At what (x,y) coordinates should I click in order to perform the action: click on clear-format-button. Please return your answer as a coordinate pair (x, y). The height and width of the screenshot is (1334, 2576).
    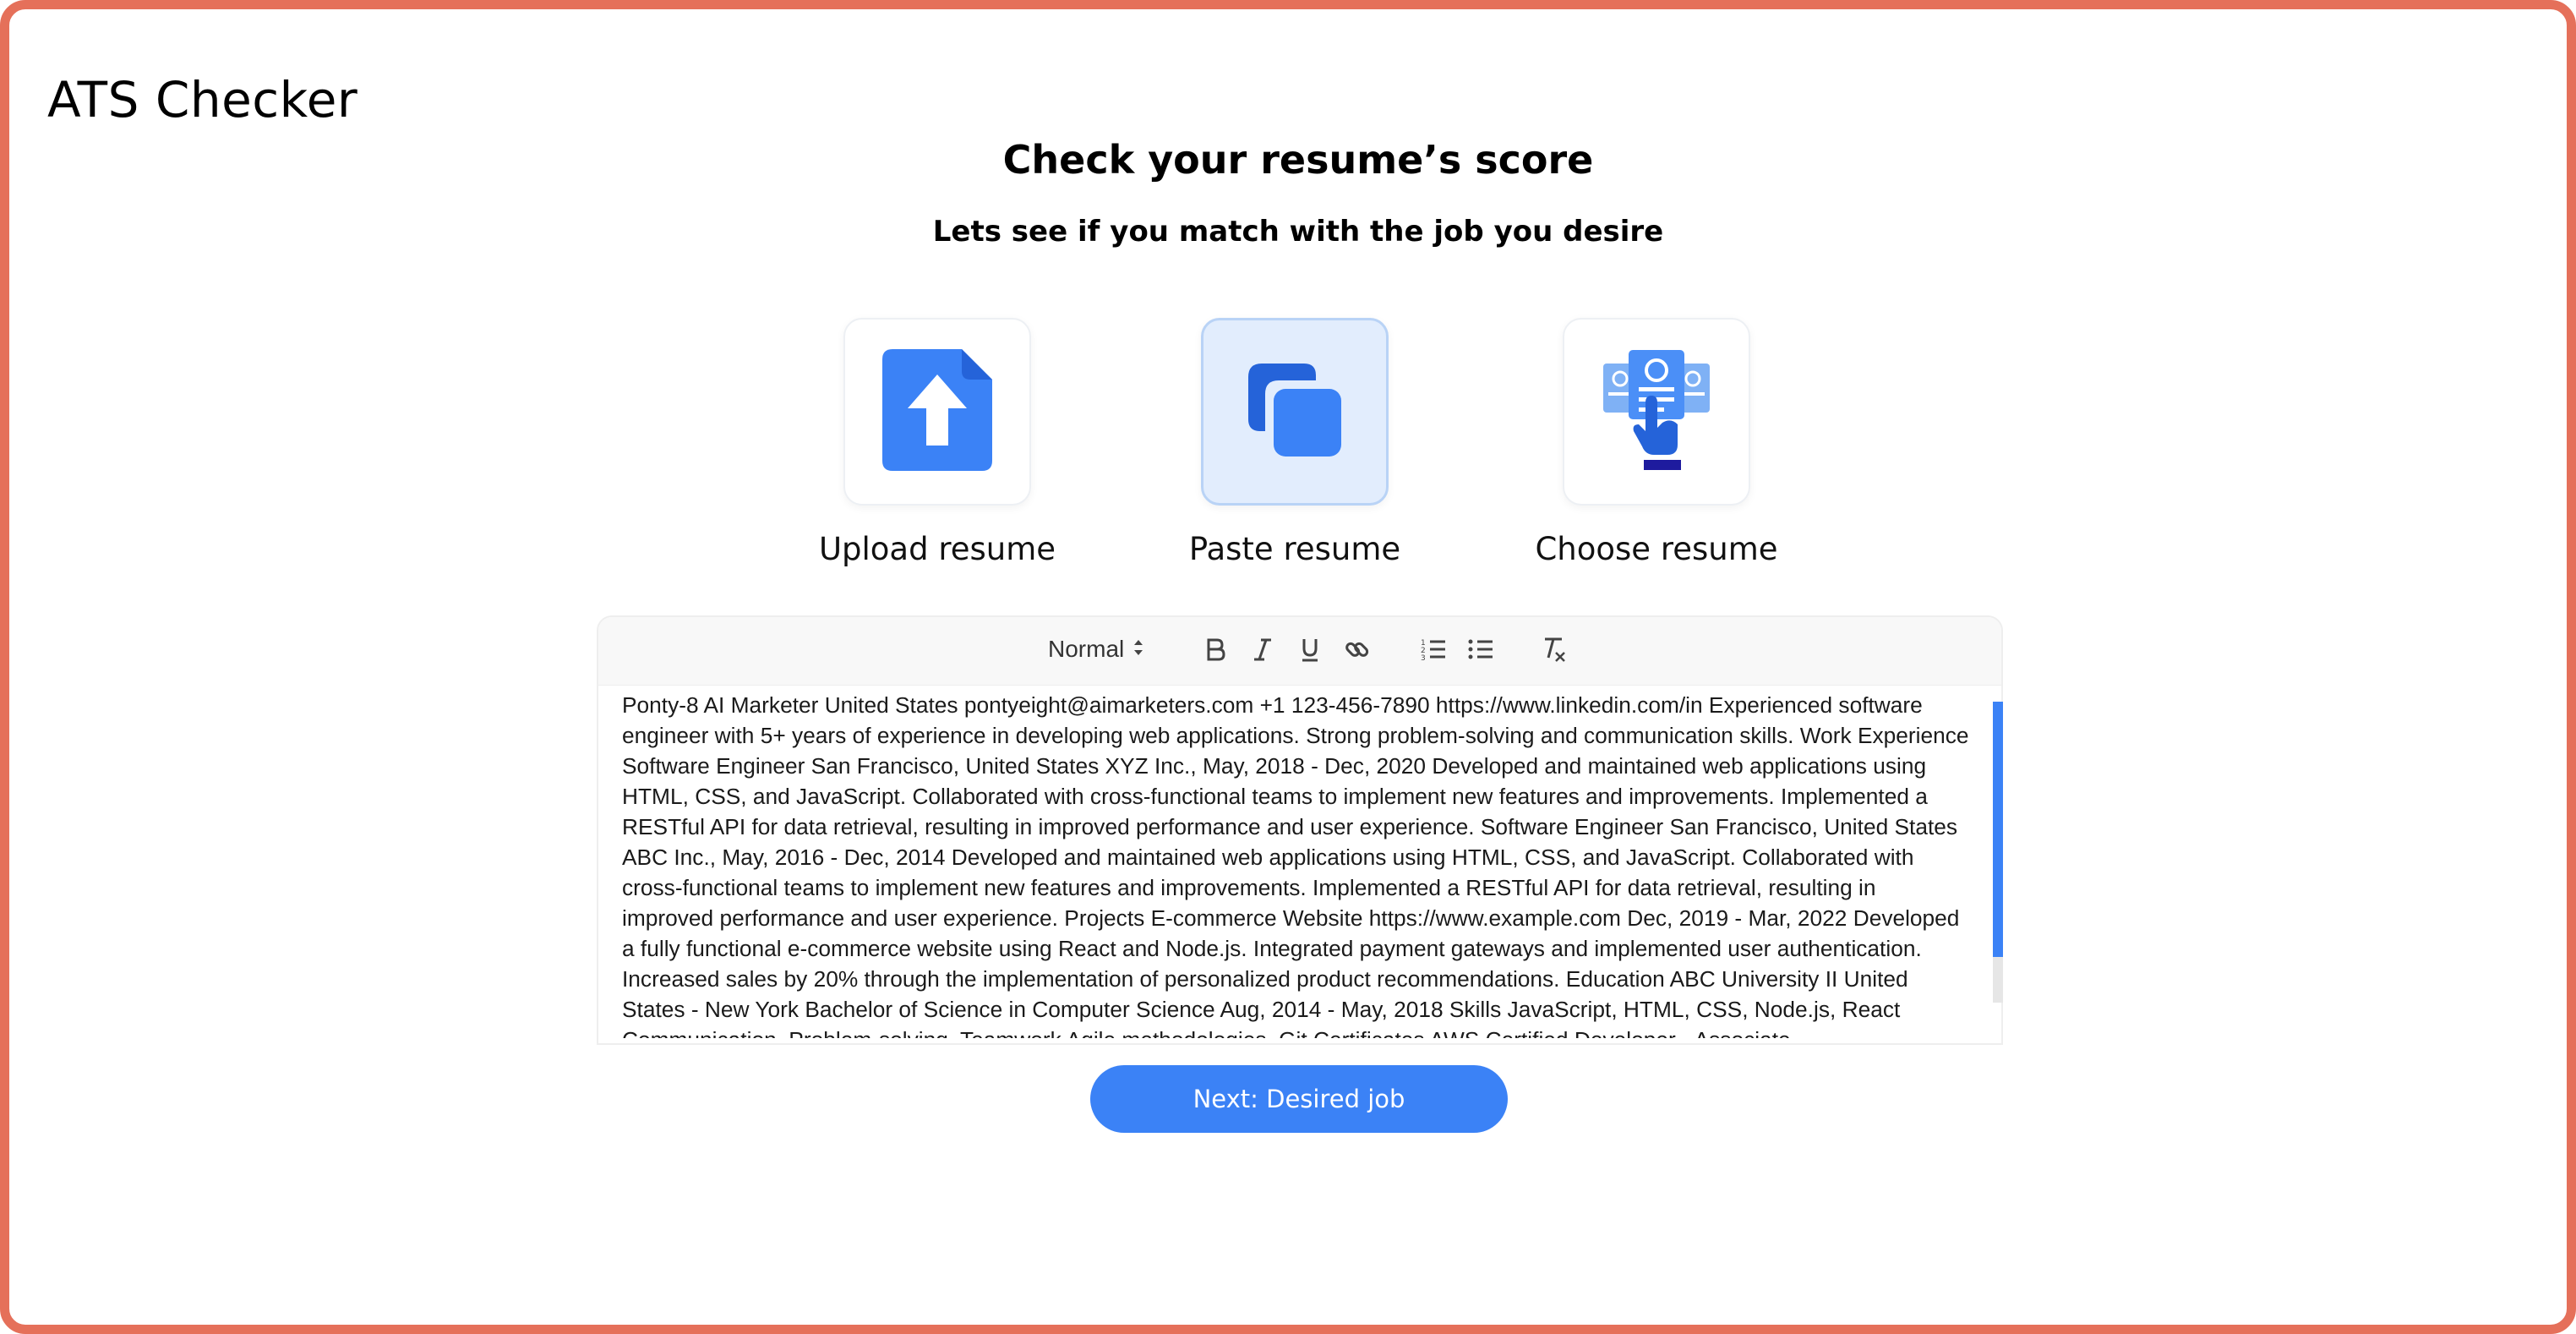
    Looking at the image, I should click on (1553, 651).